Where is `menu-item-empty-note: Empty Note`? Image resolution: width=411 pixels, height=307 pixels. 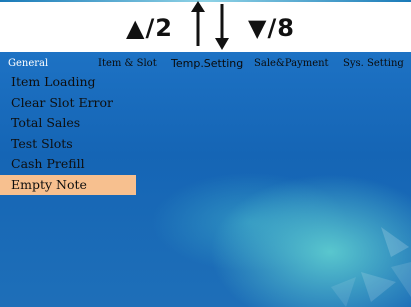 menu-item-empty-note: Empty Note is located at coordinates (68, 184).